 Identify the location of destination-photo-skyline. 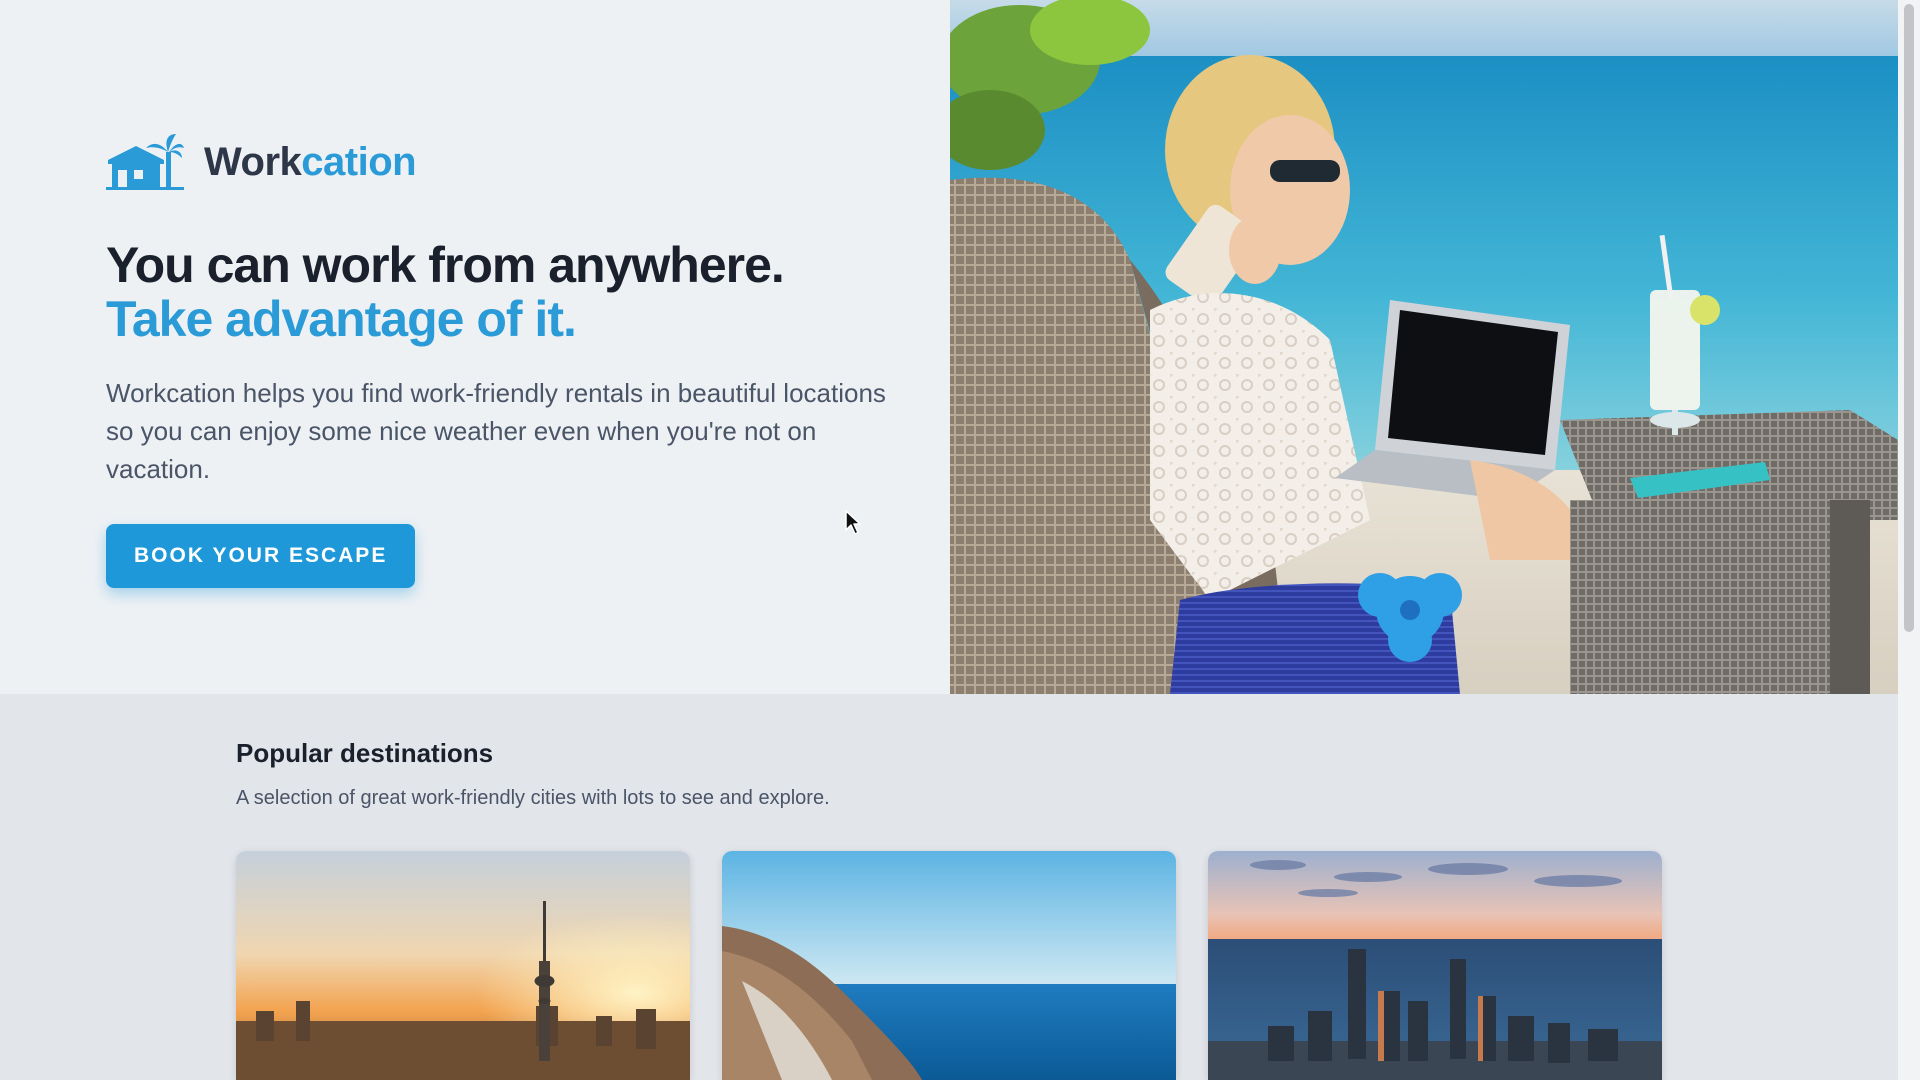
(1435, 965).